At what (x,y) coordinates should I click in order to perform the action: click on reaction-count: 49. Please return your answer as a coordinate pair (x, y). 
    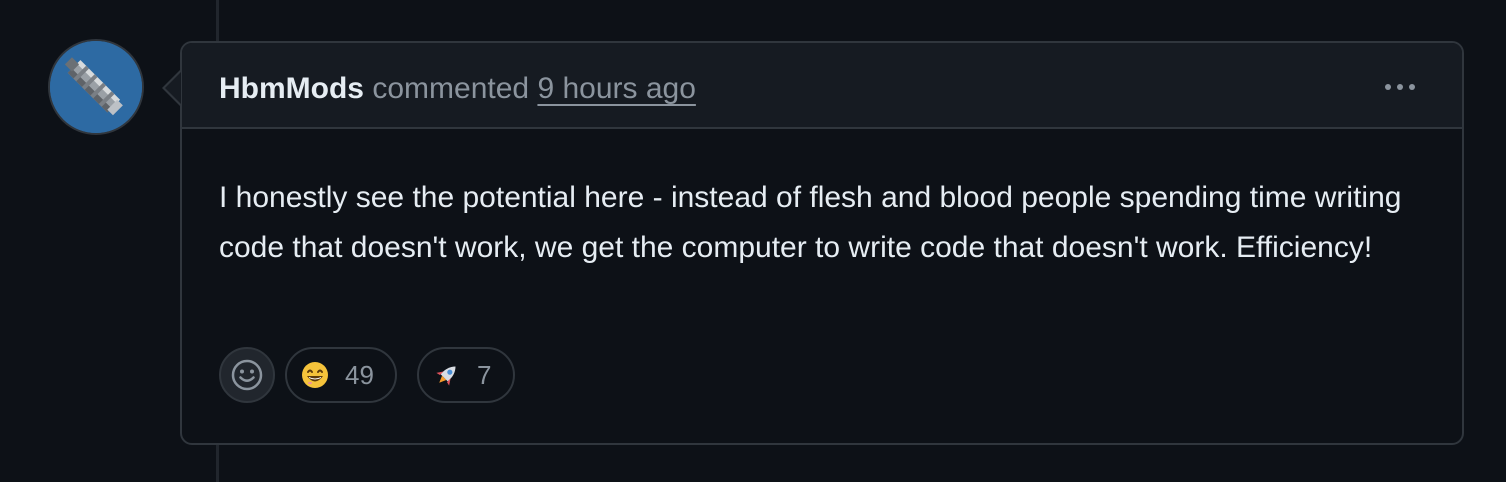
    Looking at the image, I should click on (359, 374).